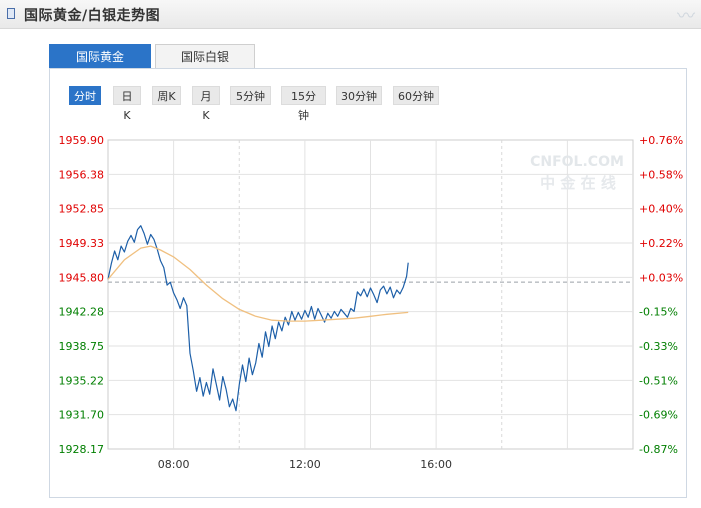 The width and height of the screenshot is (701, 508). I want to click on pct-tick-label: +0.58%, so click(661, 174).